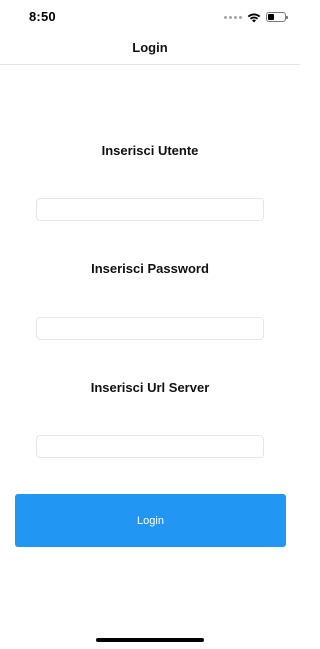  I want to click on login-button: Login, so click(150, 520).